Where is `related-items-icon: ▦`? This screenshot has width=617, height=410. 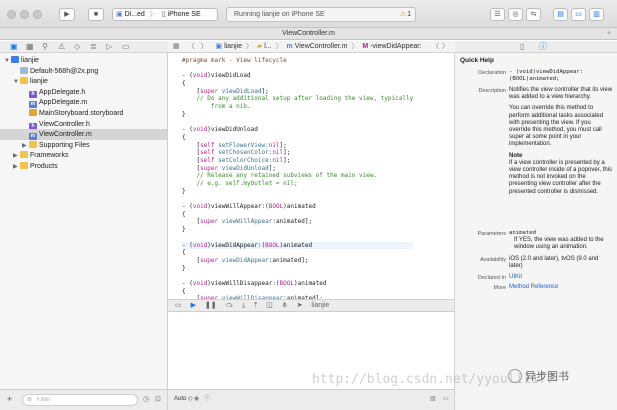
related-items-icon: ▦ is located at coordinates (176, 46).